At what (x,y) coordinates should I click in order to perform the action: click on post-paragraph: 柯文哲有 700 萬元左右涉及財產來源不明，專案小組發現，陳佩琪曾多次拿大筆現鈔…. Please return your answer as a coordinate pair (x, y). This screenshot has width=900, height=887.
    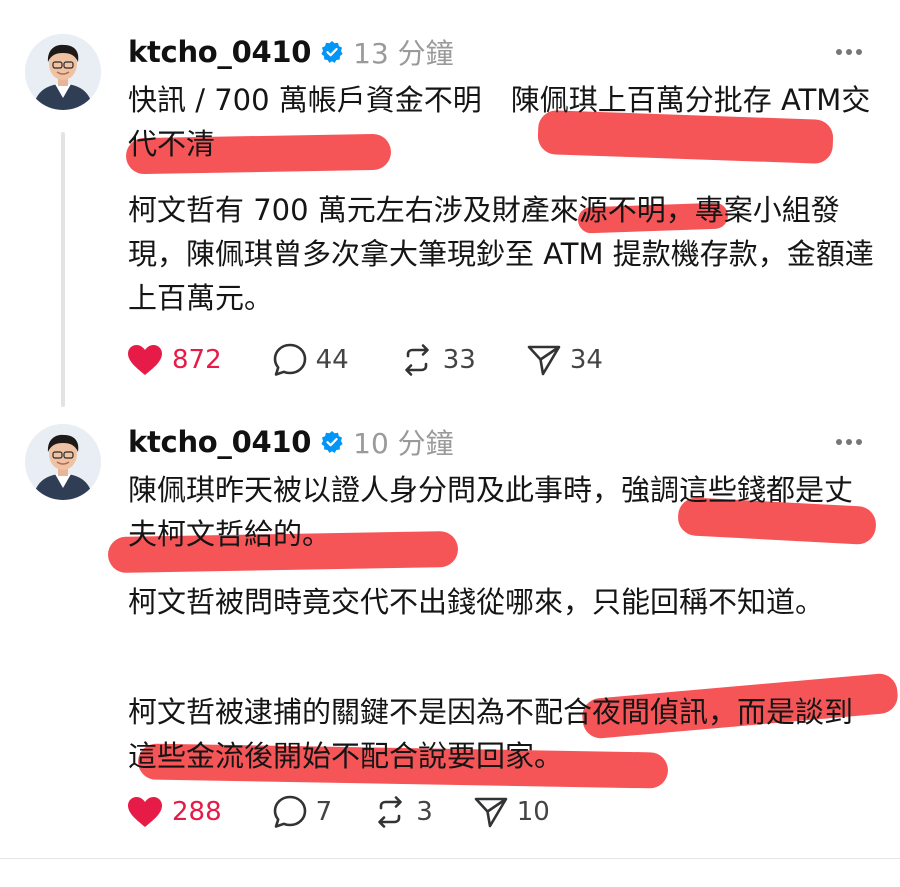
    Looking at the image, I should click on (501, 254).